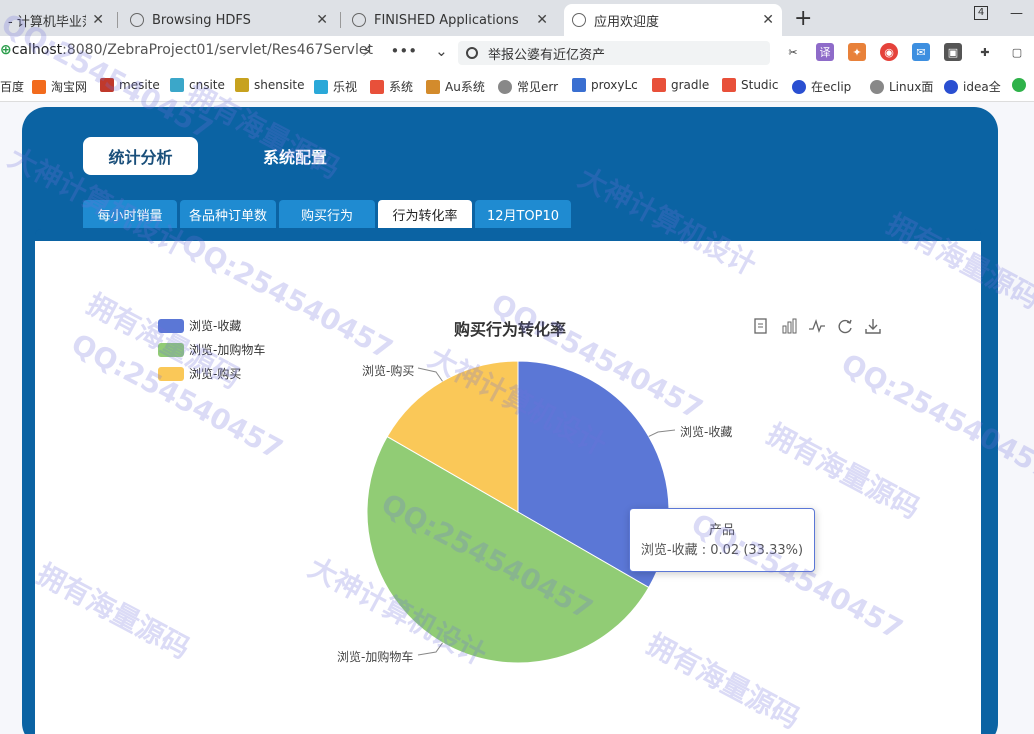 This screenshot has height=734, width=1034. What do you see at coordinates (510, 329) in the screenshot?
I see `chart-title: 购买行为转化率` at bounding box center [510, 329].